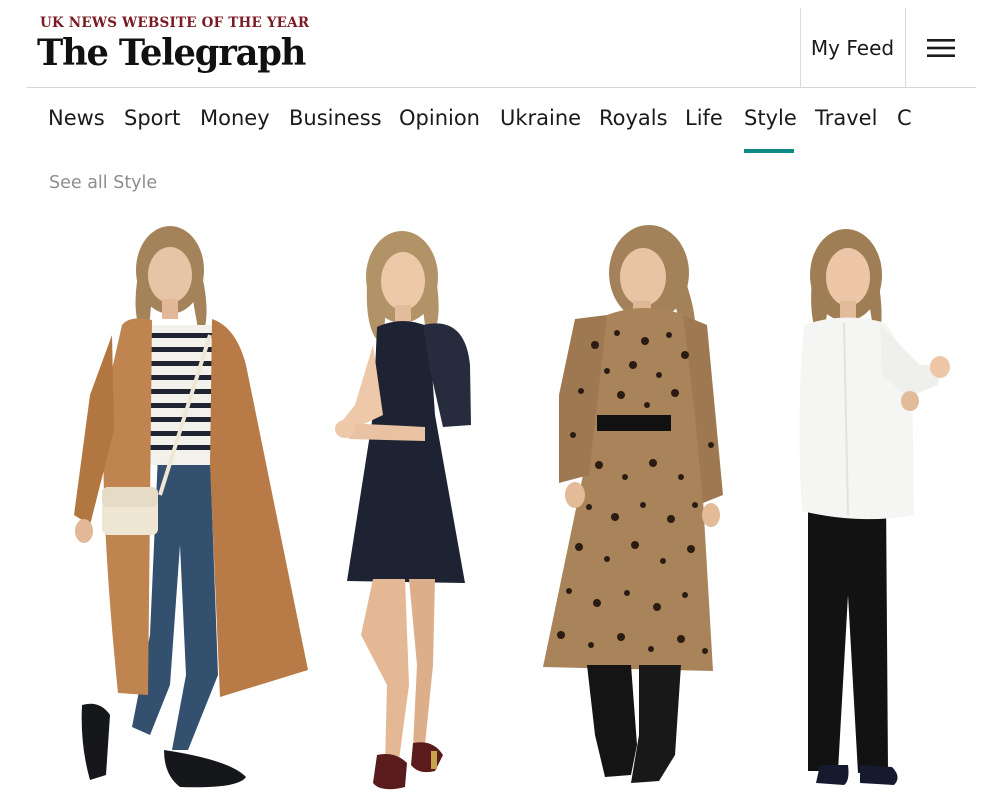 The image size is (998, 800). What do you see at coordinates (633, 118) in the screenshot?
I see `nav-item-royals: Royals` at bounding box center [633, 118].